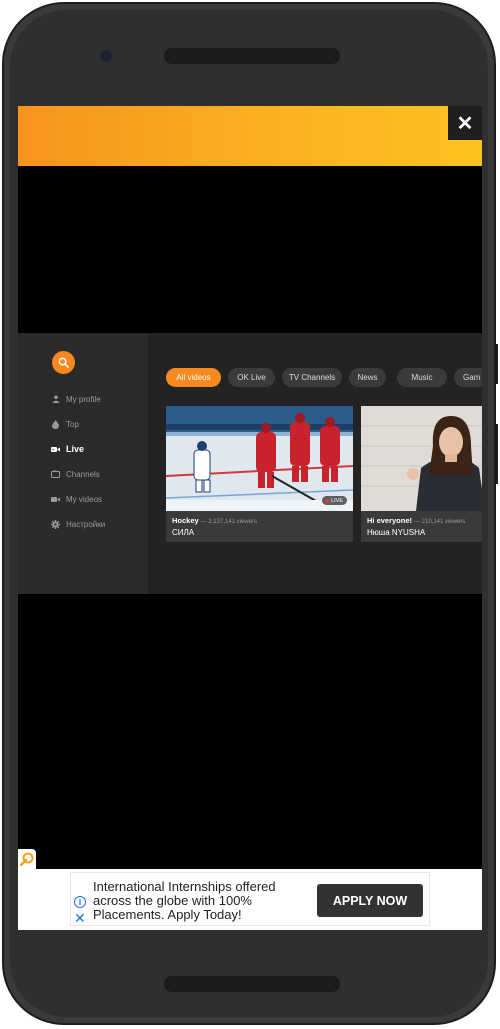 This screenshot has height=1029, width=500. I want to click on adchoices-logo, so click(27, 859).